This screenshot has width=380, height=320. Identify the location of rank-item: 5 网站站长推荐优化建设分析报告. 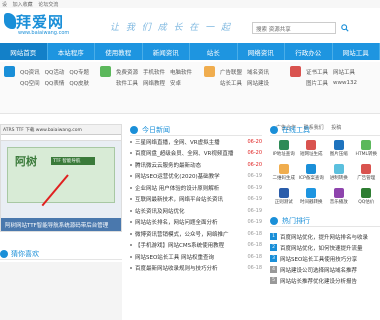
(325, 280).